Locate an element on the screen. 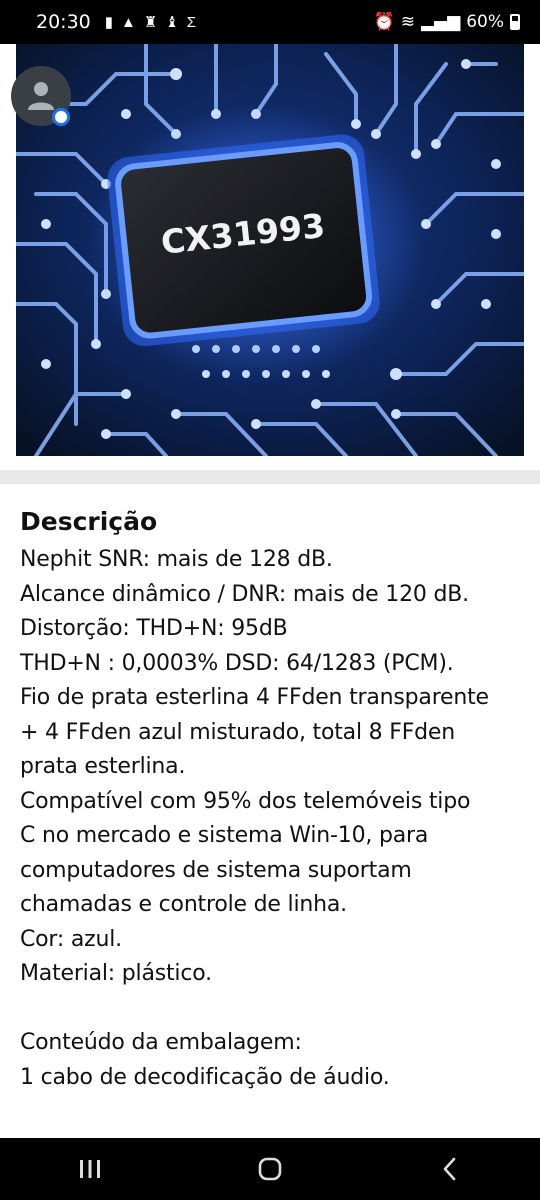 Image resolution: width=540 pixels, height=1200 pixels. description-line: computadores de sistema suportam is located at coordinates (216, 870).